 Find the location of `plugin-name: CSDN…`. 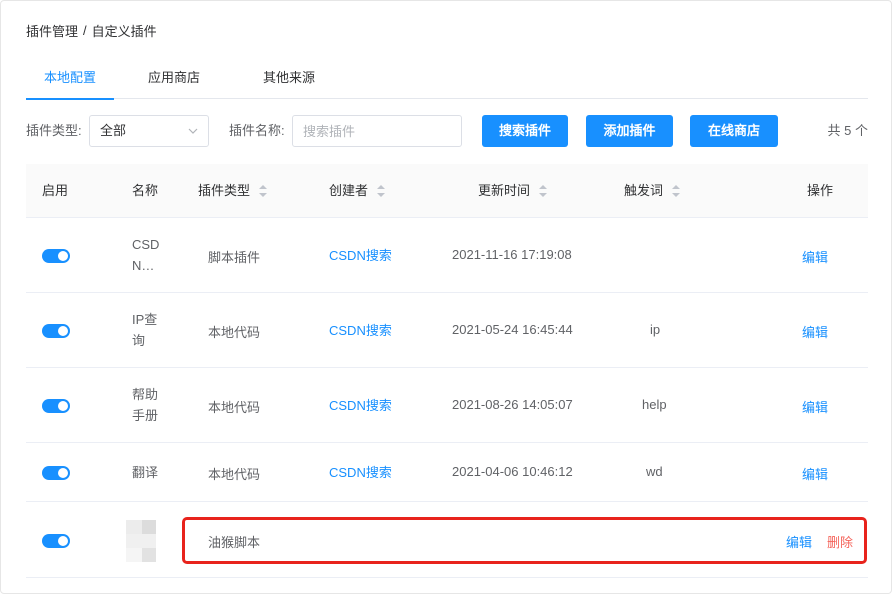

plugin-name: CSDN… is located at coordinates (146, 255).